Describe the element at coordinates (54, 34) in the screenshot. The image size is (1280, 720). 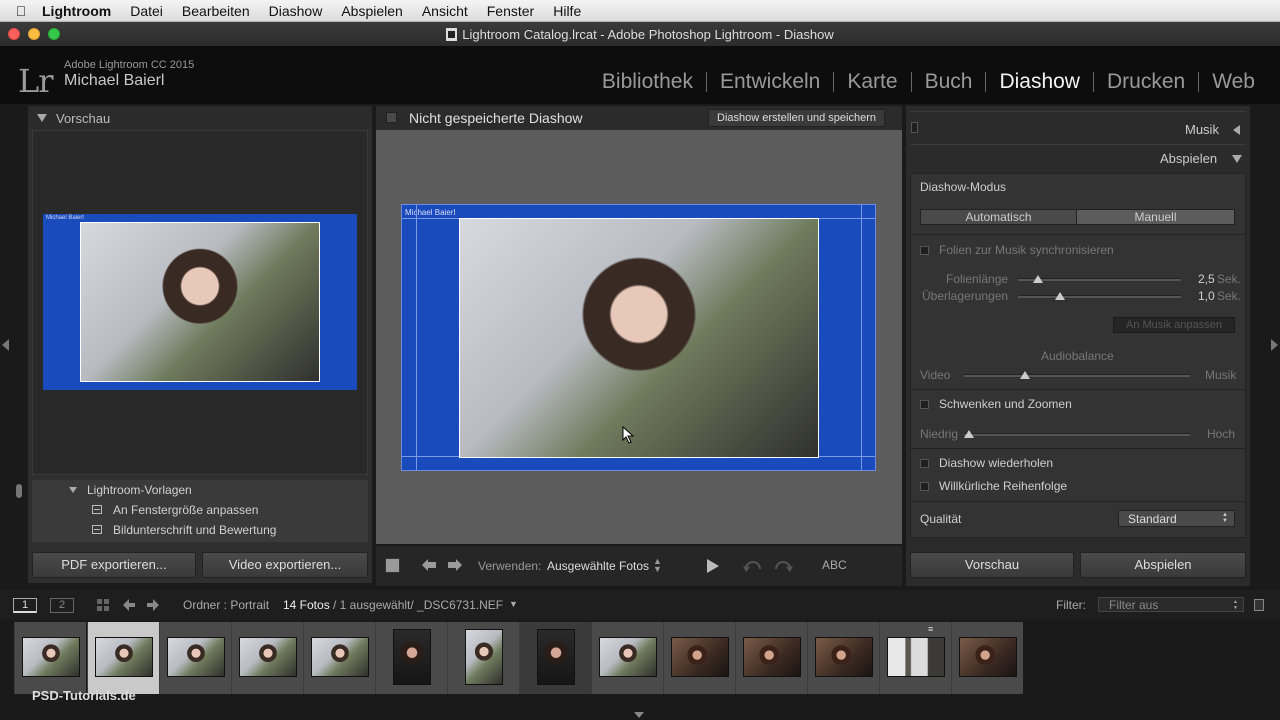
I see `zoom-window-button` at that location.